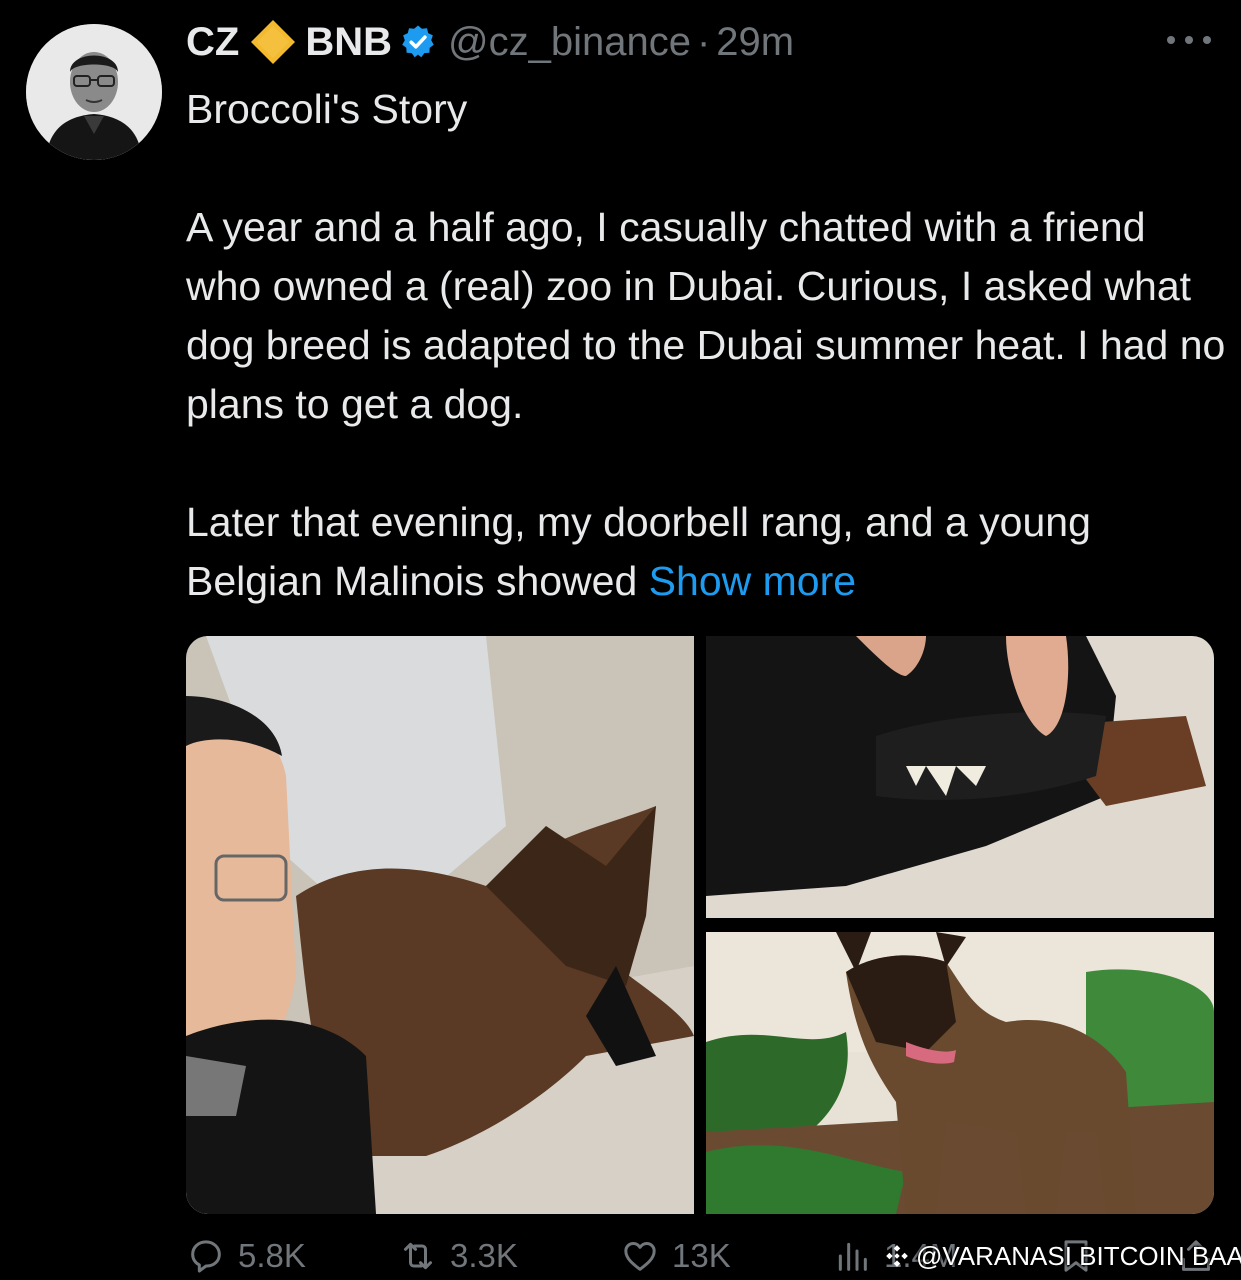 Image resolution: width=1241 pixels, height=1280 pixels. I want to click on reply-count: 5.8K, so click(272, 1255).